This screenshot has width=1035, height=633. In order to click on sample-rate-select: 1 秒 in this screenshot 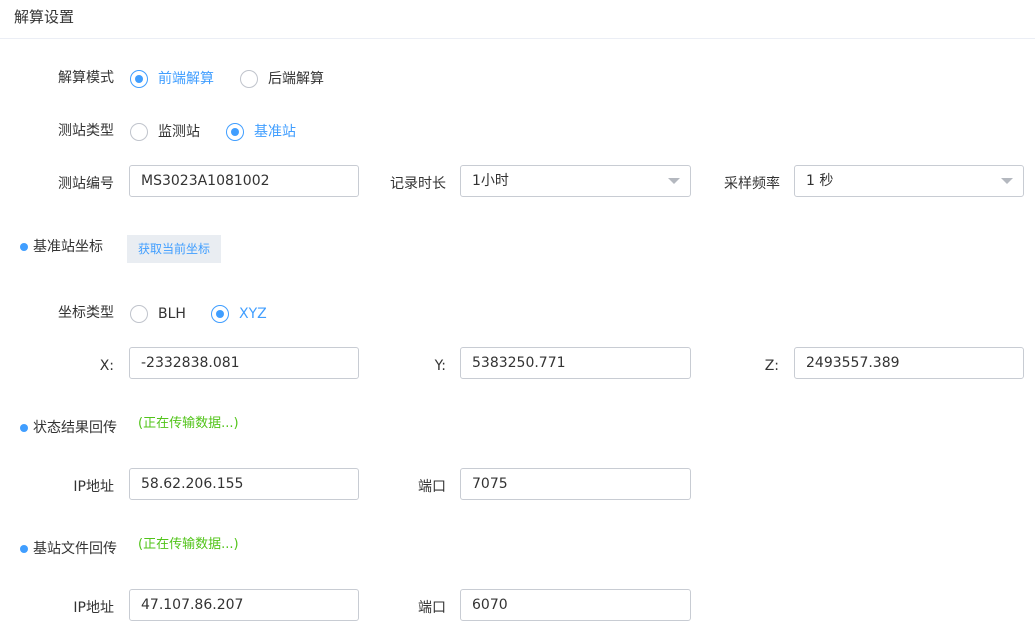, I will do `click(909, 181)`.